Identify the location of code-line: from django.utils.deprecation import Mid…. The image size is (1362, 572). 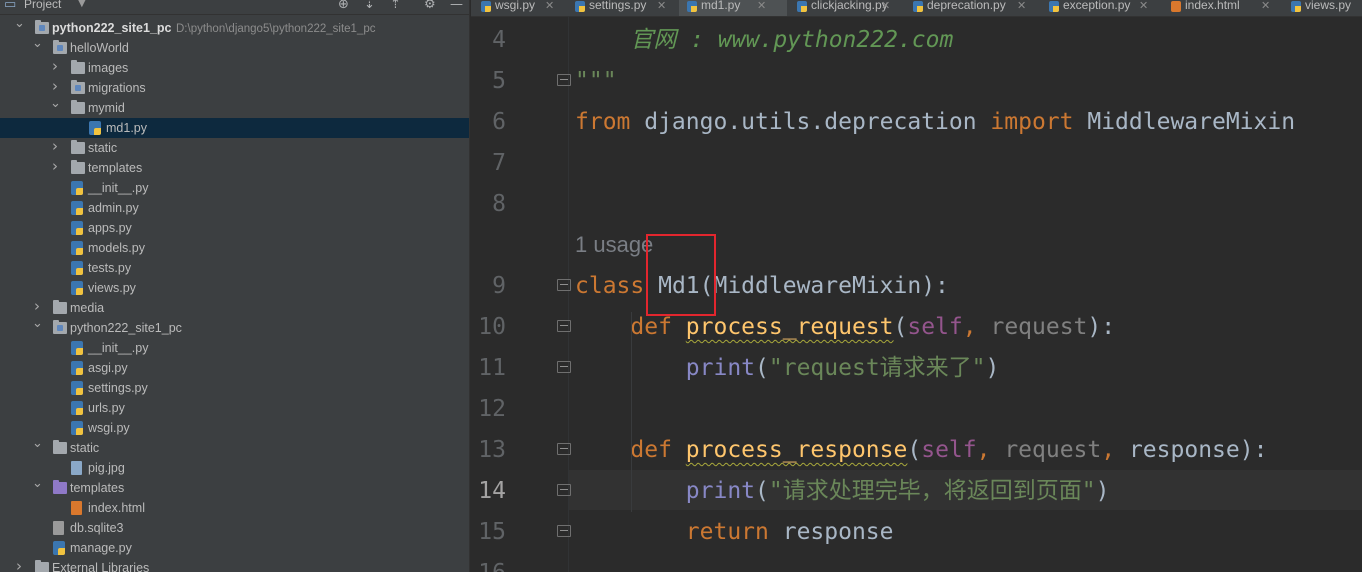
(935, 122).